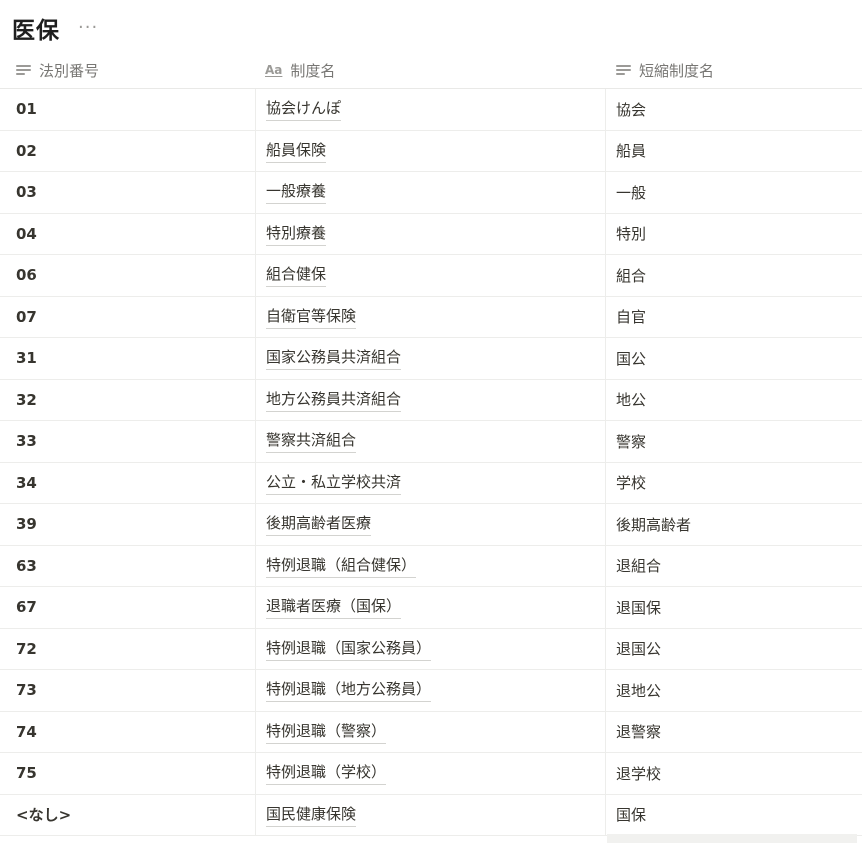  Describe the element at coordinates (734, 109) in the screenshot. I see `short-name-cell: 協会` at that location.